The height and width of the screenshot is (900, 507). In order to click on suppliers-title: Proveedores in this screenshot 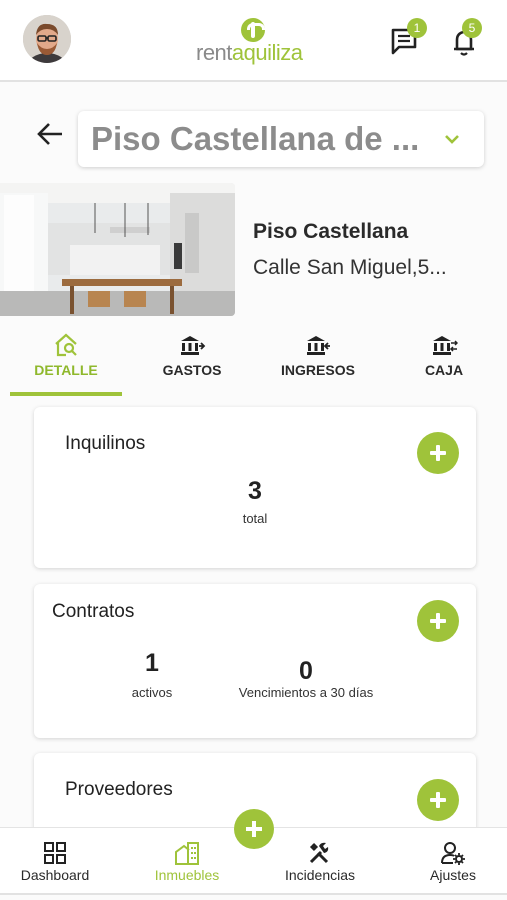, I will do `click(119, 789)`.